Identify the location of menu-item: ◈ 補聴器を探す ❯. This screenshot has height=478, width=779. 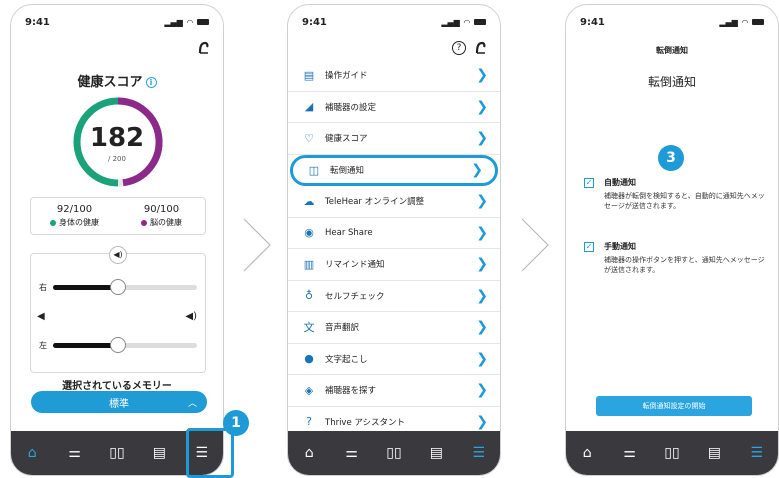
(394, 391).